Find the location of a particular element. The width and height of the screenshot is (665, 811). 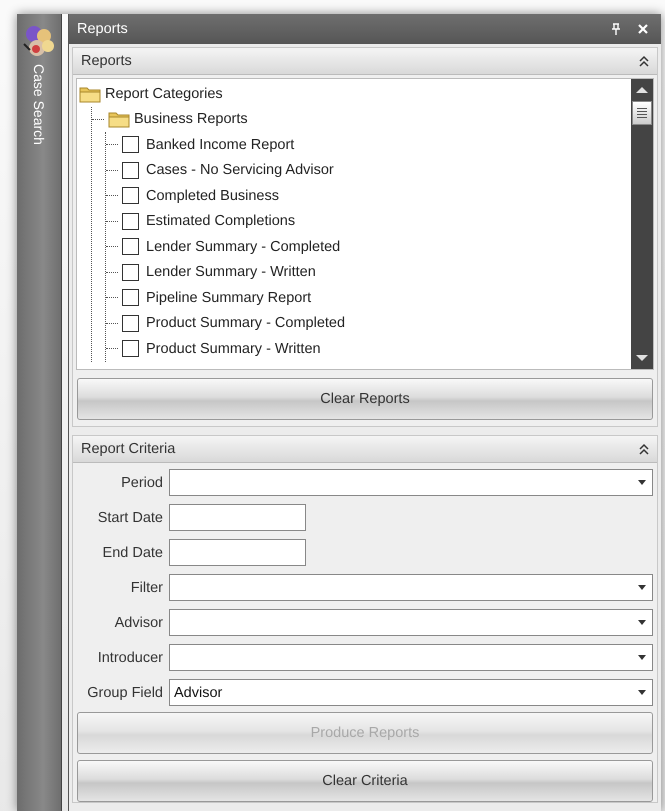

field-label: Advisor is located at coordinates (138, 622).